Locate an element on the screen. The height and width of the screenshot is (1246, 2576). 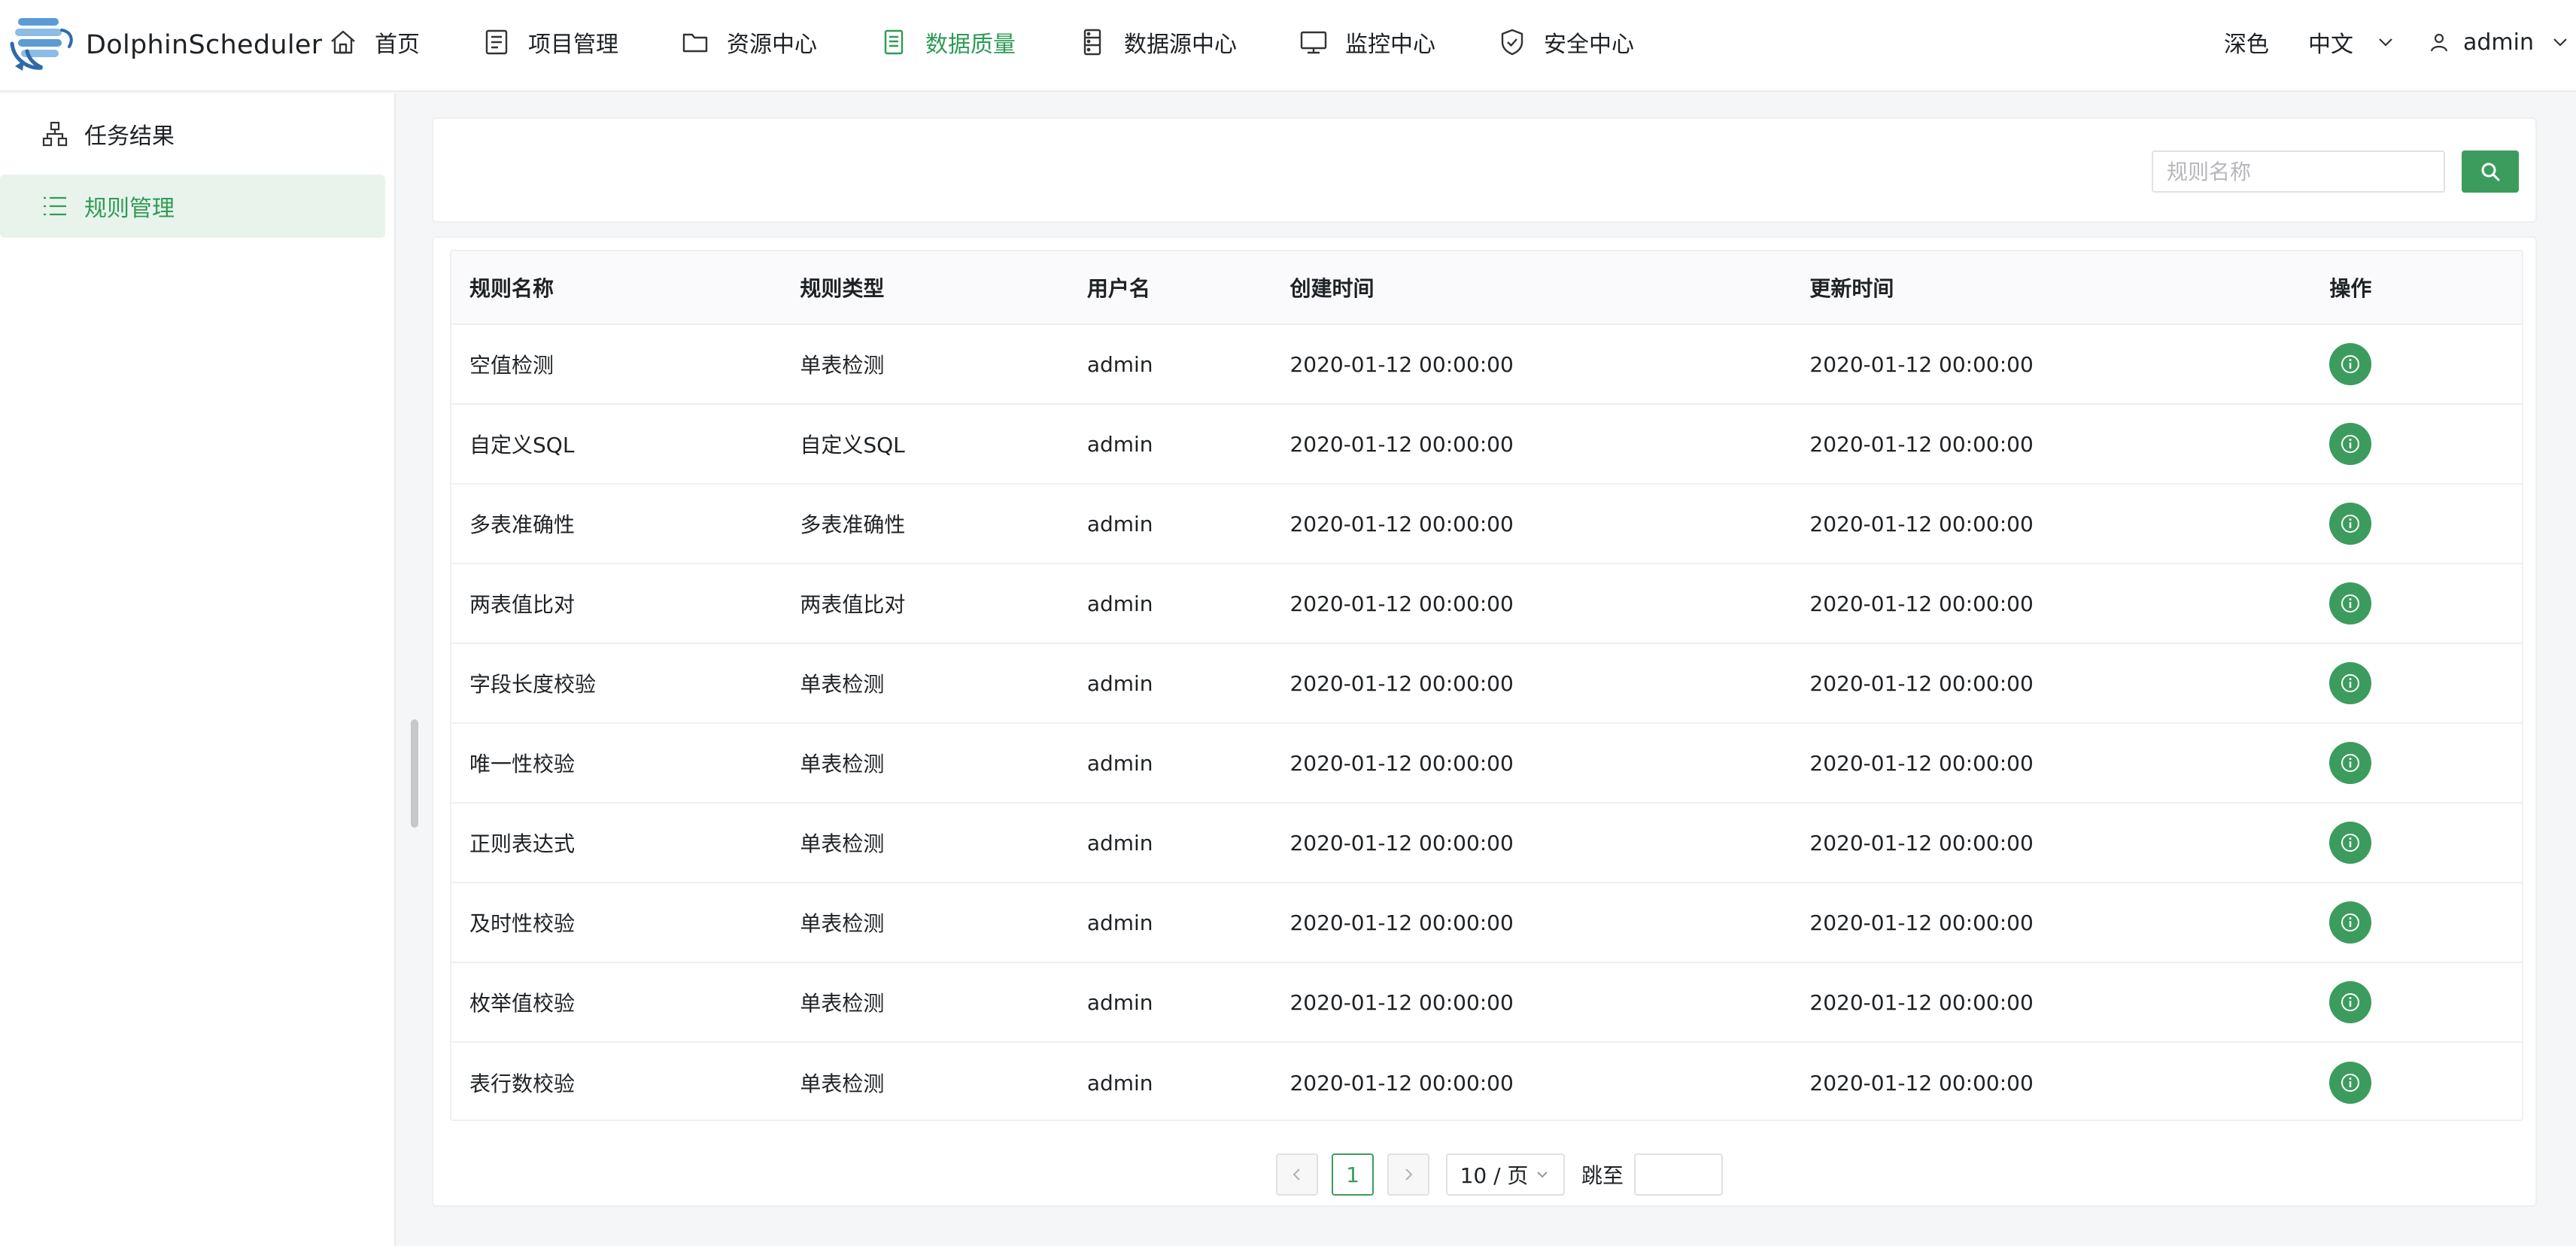
header-right: 深色 中文 admin is located at coordinates (2400, 42).